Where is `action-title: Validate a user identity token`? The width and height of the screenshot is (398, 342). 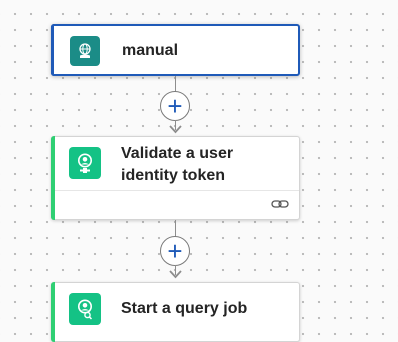
action-title: Validate a user identity token is located at coordinates (177, 164).